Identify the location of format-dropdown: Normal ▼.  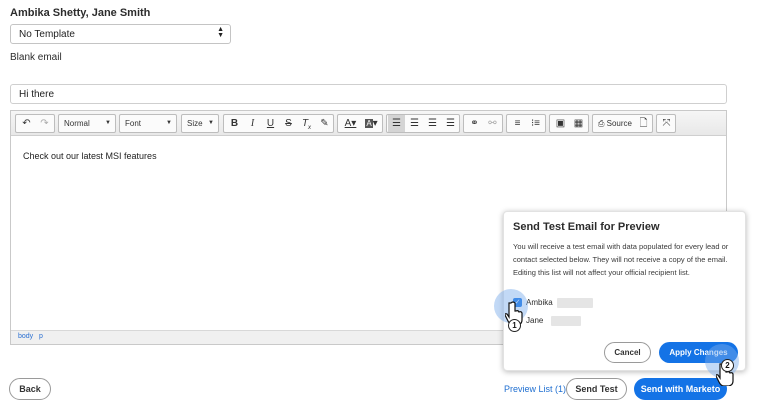
(87, 123).